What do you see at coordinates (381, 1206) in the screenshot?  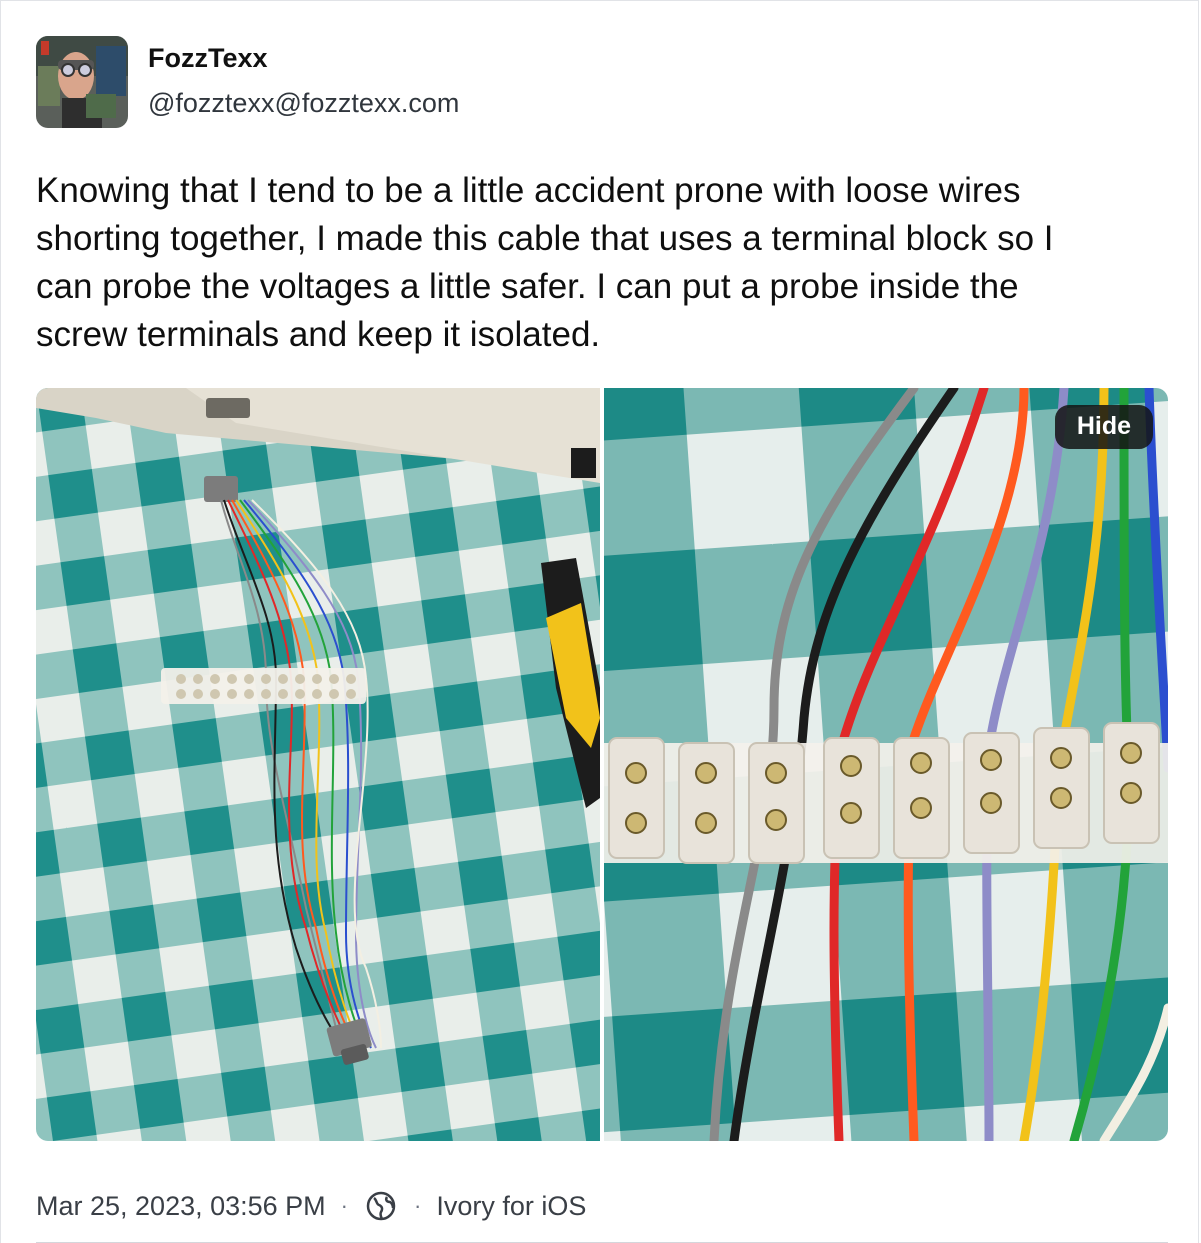 I see `globe-icon` at bounding box center [381, 1206].